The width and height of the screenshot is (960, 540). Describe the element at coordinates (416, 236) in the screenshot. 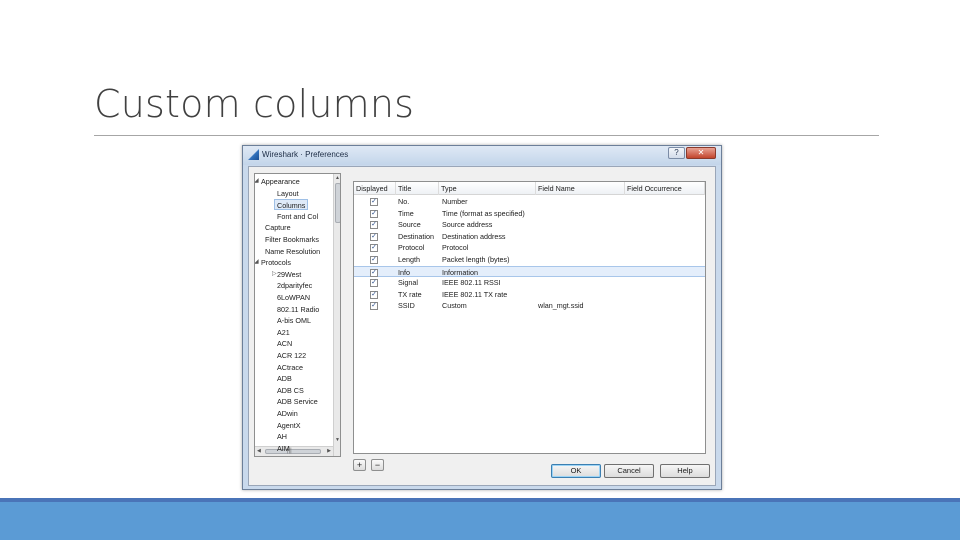

I see `column-title-cell: Destination` at that location.